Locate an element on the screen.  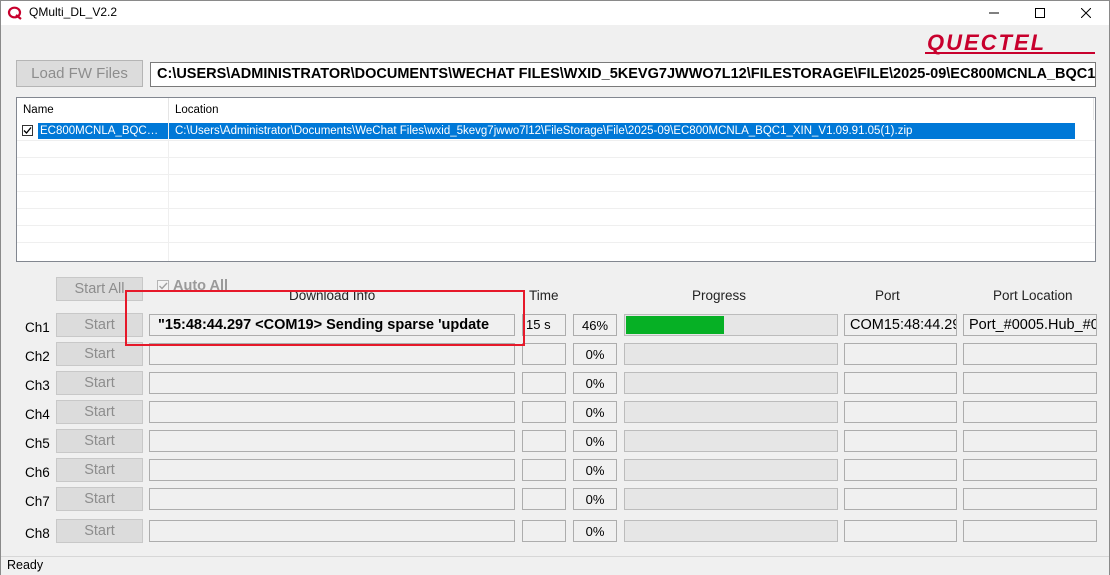
maximize-icon is located at coordinates (1040, 13).